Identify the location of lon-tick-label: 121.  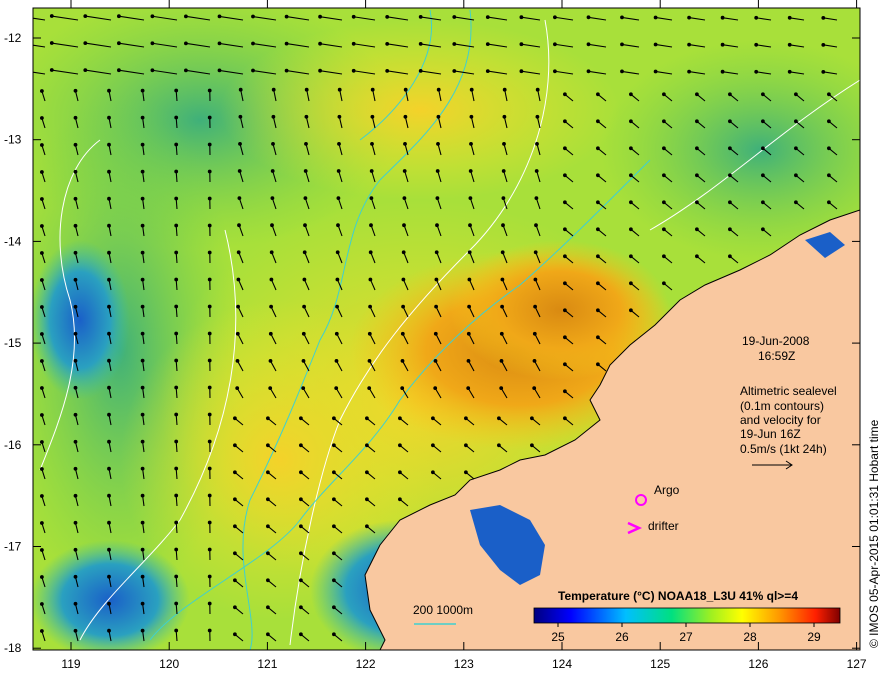
(267, 664).